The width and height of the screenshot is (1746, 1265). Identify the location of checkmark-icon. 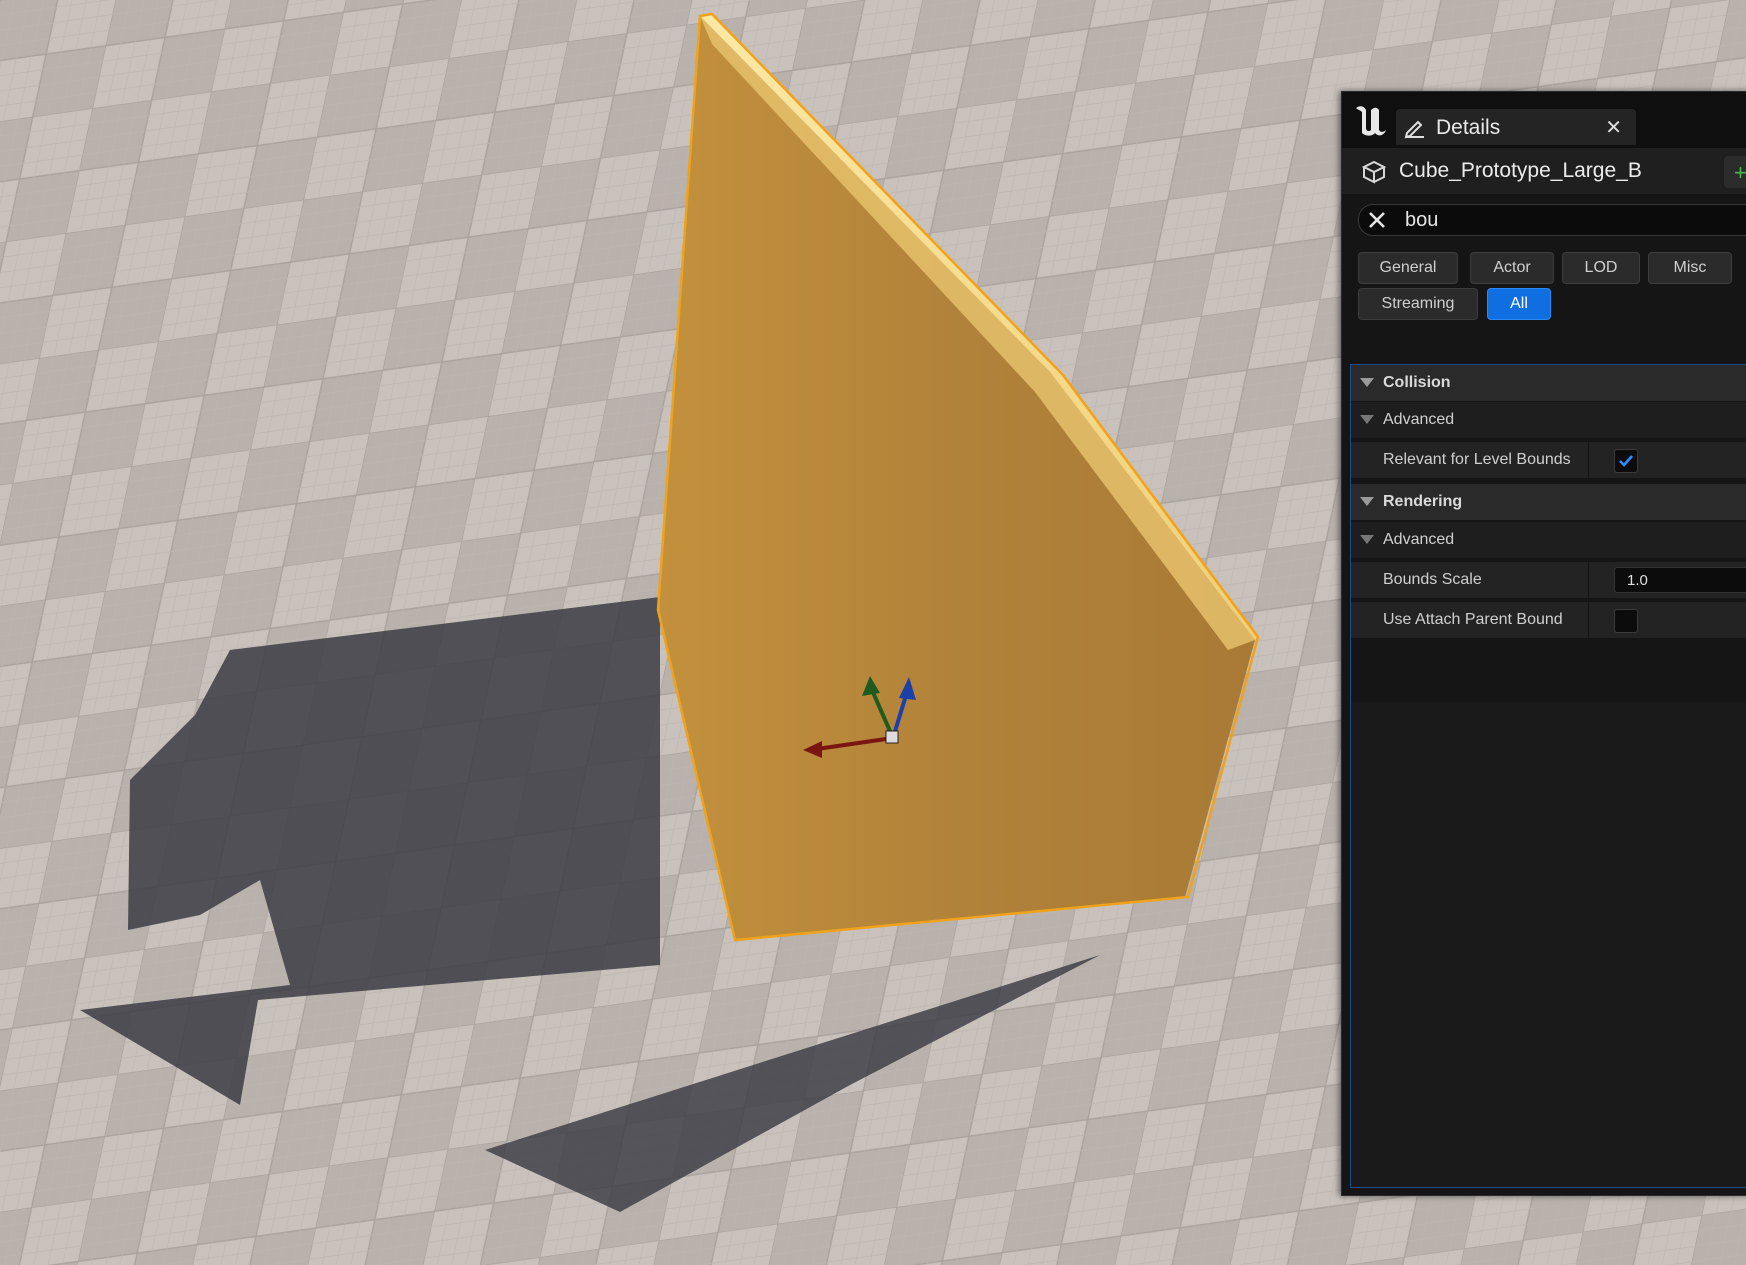
(1626, 461).